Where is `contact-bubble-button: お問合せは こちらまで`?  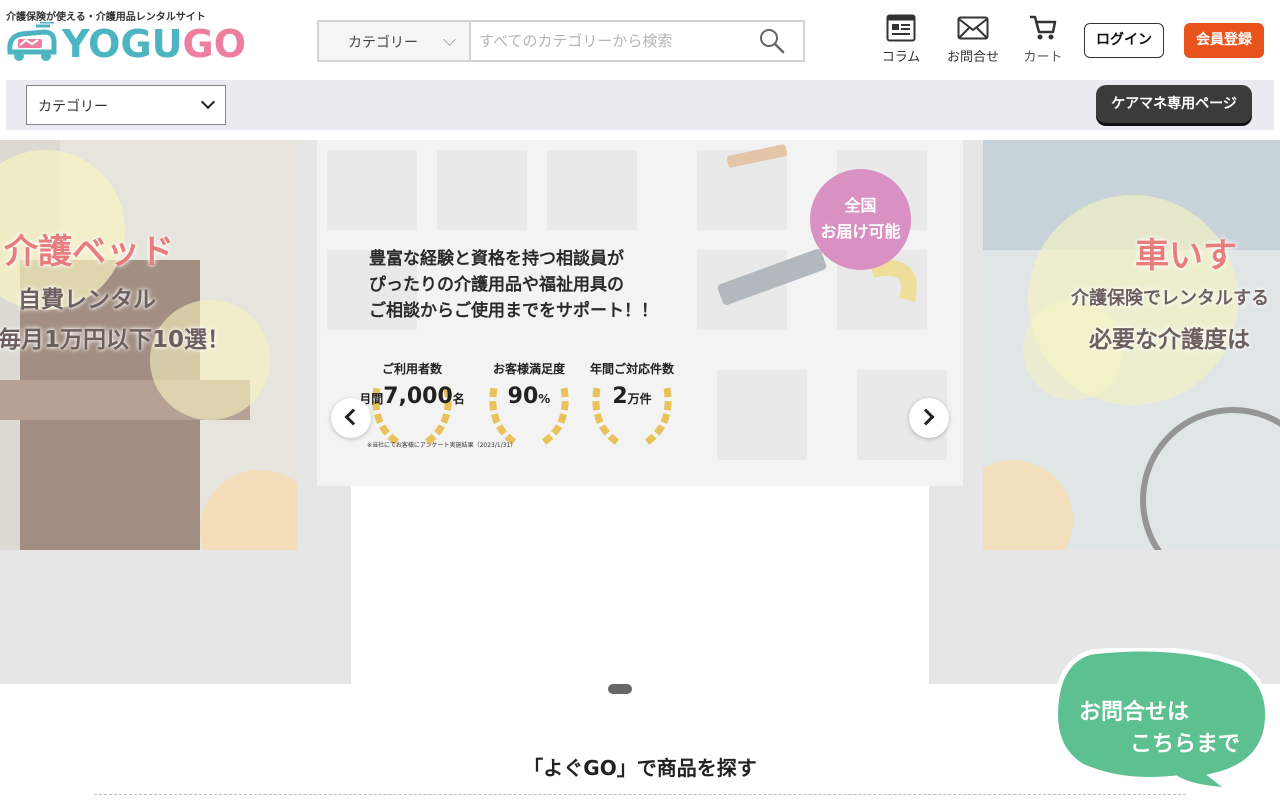 contact-bubble-button: お問合せは こちらまで is located at coordinates (1162, 721).